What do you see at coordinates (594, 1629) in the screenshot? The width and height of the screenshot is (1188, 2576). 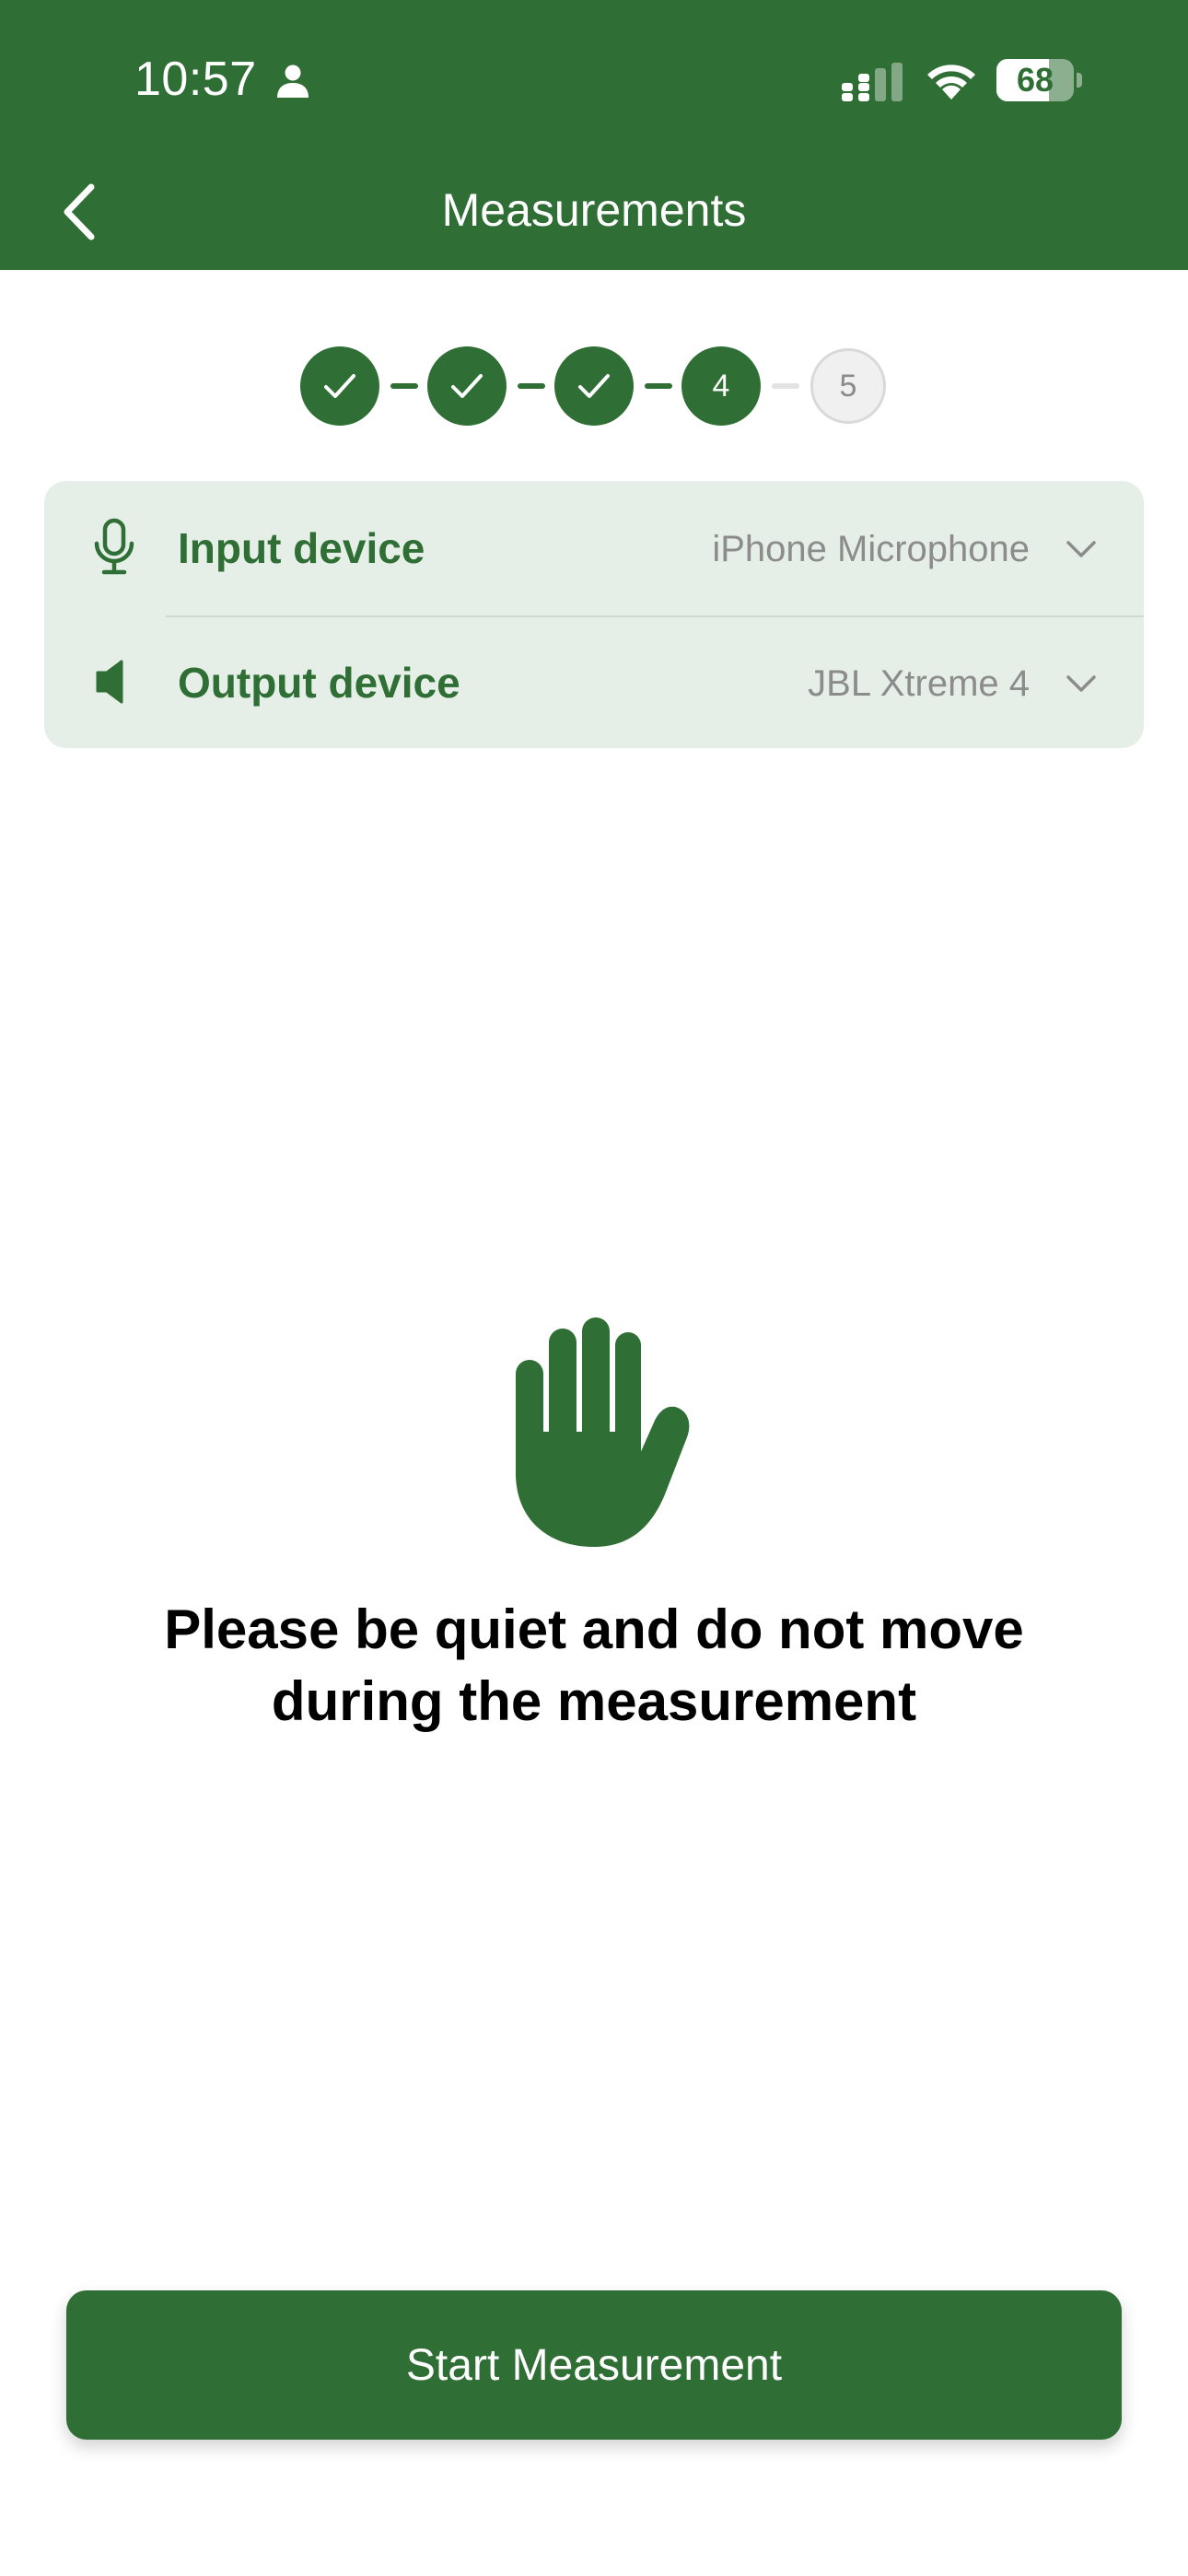 I see `instruction-line-1: Please be quiet and do not move` at bounding box center [594, 1629].